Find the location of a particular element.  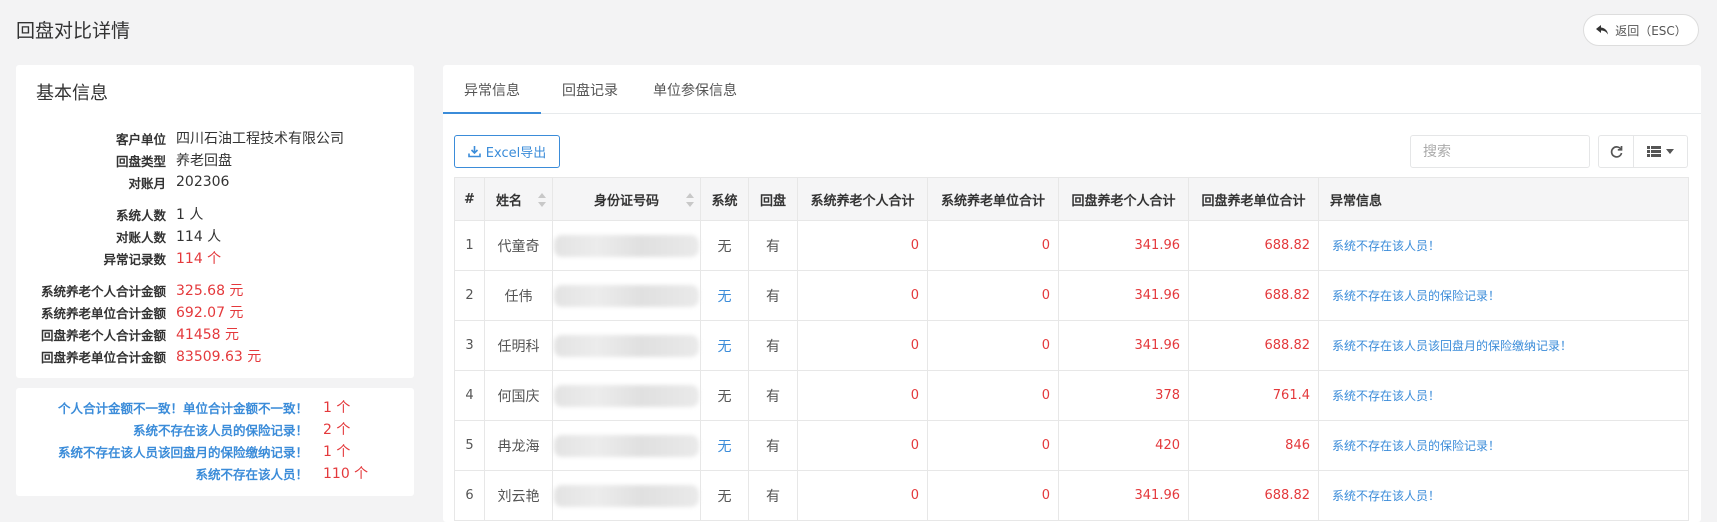

col-header-name: 姓名 is located at coordinates (518, 199).